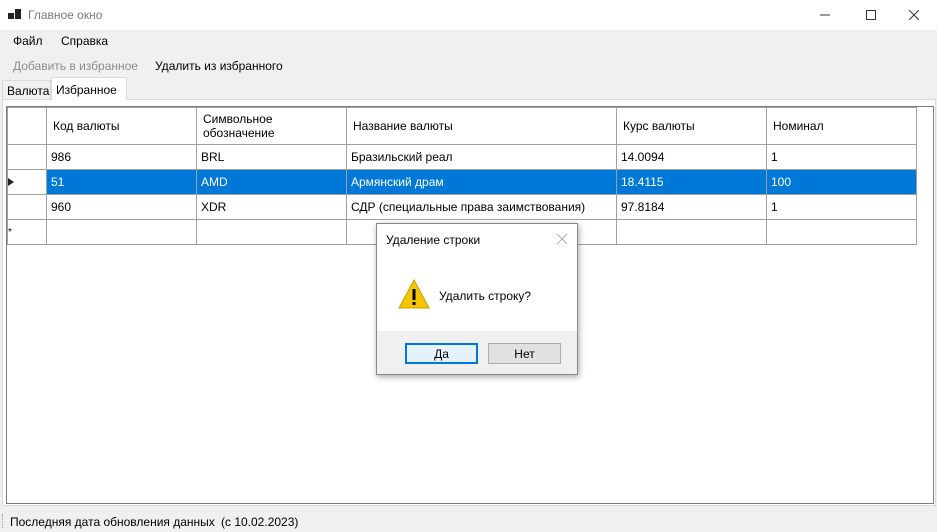  I want to click on table-row-selected: 51 AMD Армянский драм 18.4115 100, so click(462, 182).